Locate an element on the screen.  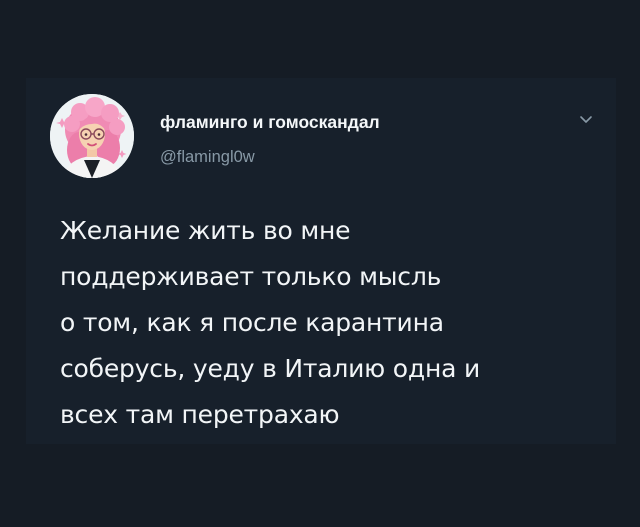
user-handle: @flamingl0w is located at coordinates (207, 157).